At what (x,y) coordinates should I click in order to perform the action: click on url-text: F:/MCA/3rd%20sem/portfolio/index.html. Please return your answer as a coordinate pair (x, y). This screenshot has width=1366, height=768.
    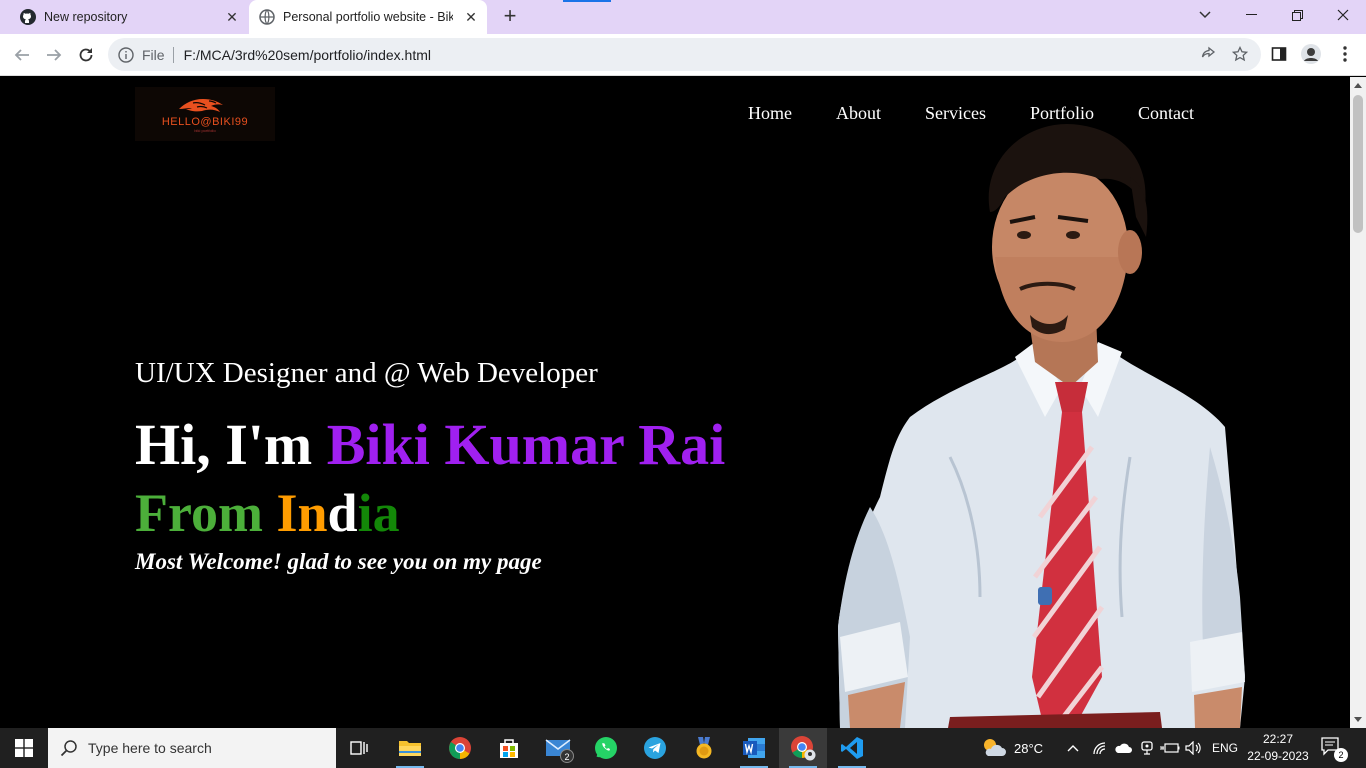
    Looking at the image, I should click on (307, 55).